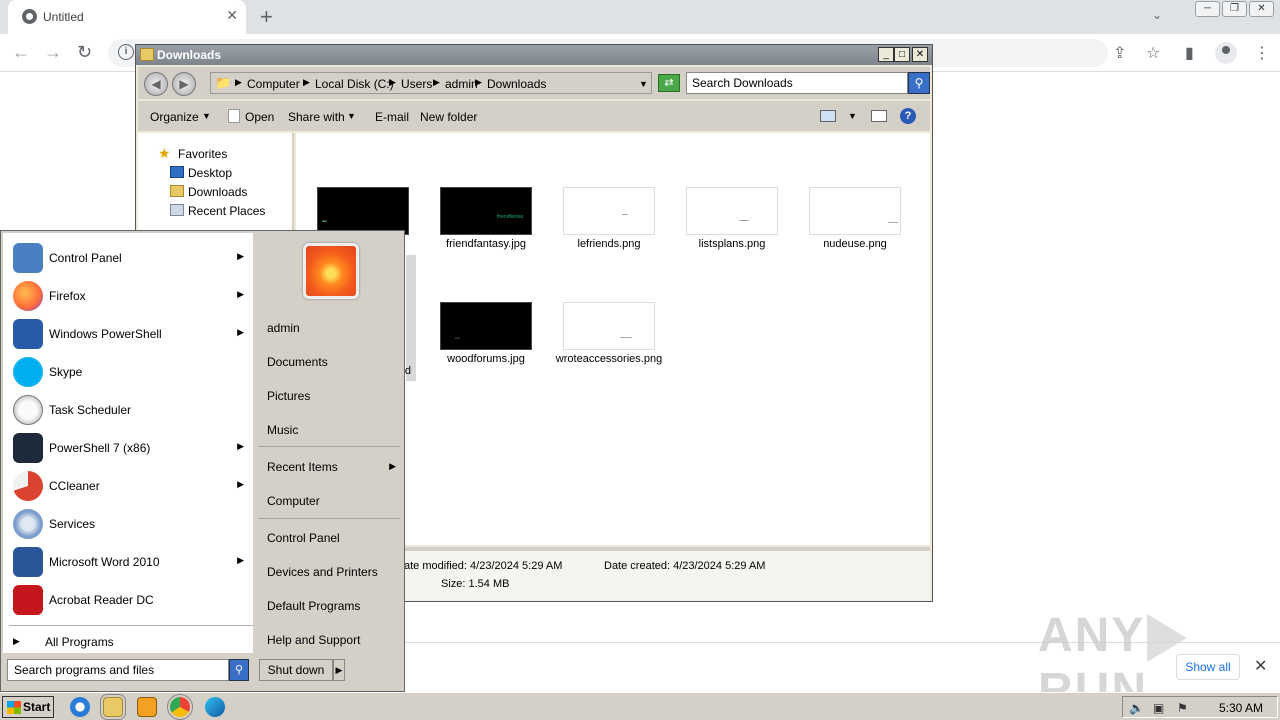 This screenshot has width=1280, height=720. Describe the element at coordinates (217, 192) in the screenshot. I see `nav-downloads: Downloads` at that location.